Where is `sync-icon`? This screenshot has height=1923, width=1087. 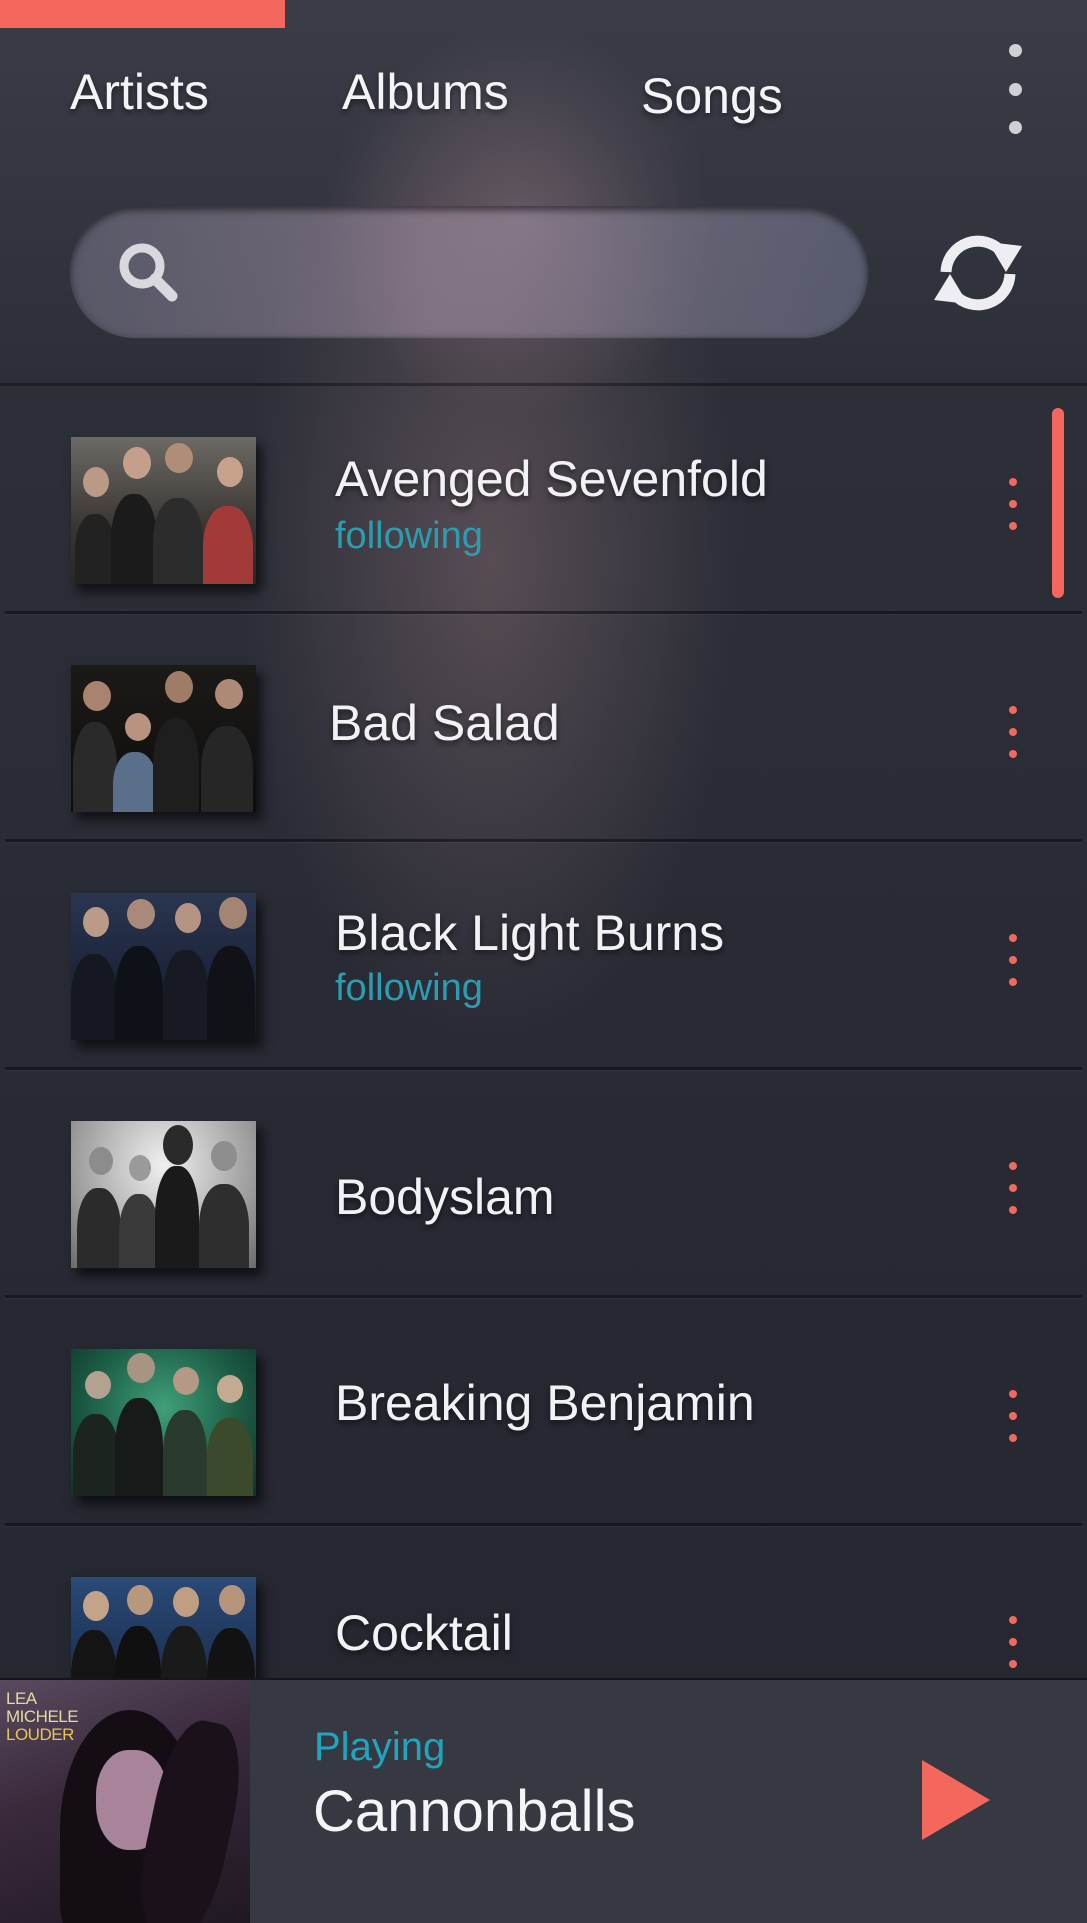
sync-icon is located at coordinates (978, 273).